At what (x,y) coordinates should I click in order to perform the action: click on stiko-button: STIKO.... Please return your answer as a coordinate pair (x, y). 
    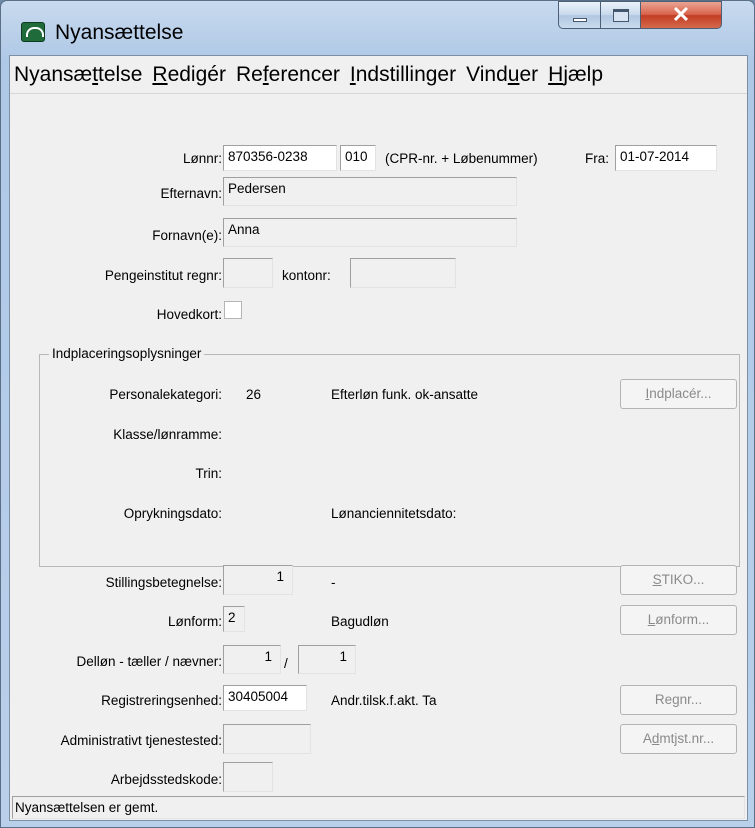
    Looking at the image, I should click on (678, 580).